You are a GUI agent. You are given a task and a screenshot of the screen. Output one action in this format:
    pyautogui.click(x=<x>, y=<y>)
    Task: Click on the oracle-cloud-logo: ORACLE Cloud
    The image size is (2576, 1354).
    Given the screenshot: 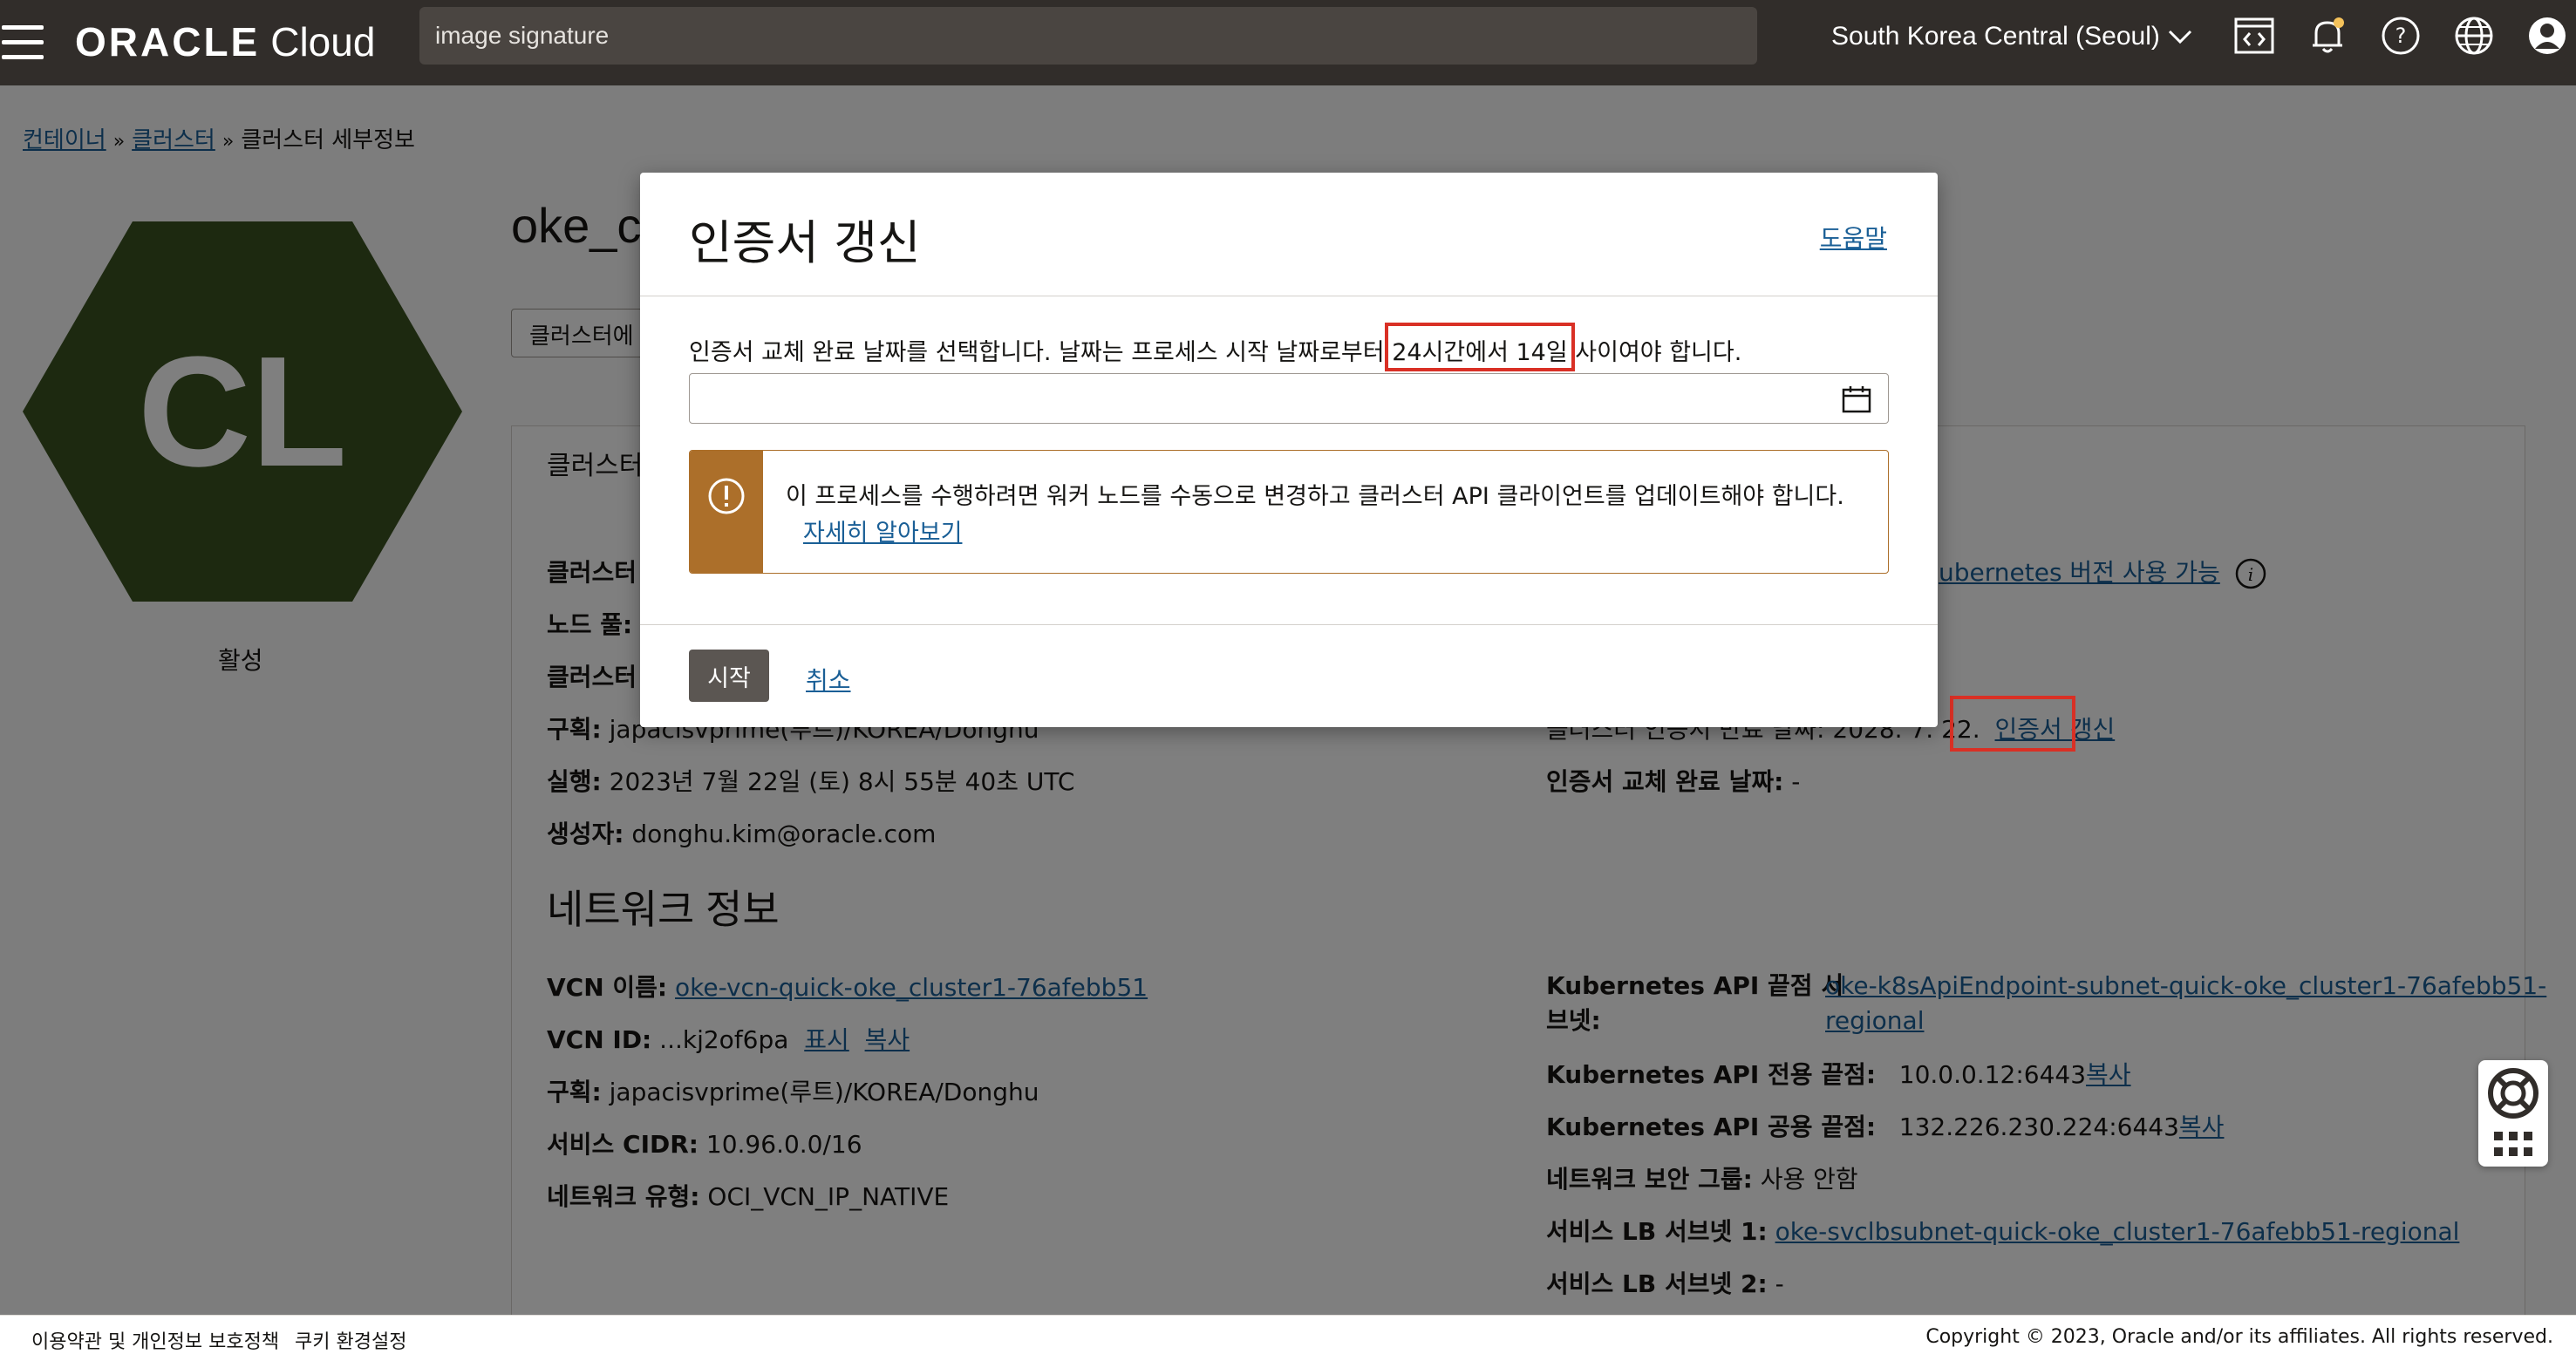 What is the action you would take?
    pyautogui.click(x=225, y=42)
    